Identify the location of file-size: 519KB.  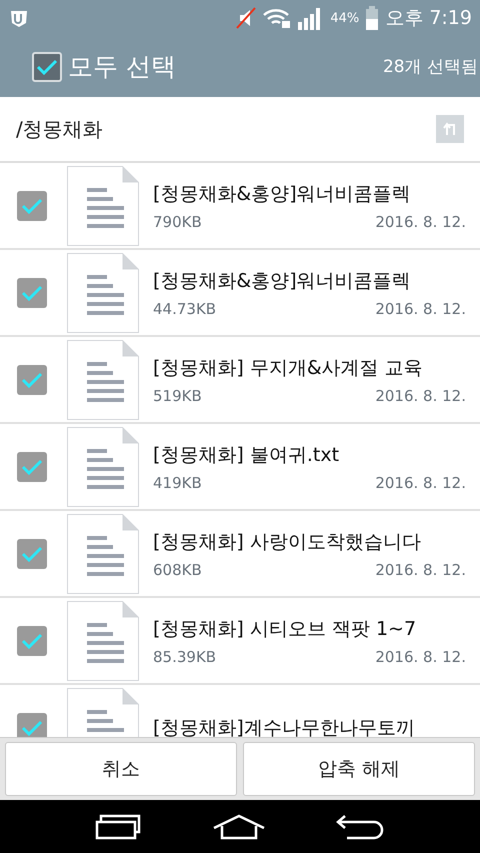
(177, 395).